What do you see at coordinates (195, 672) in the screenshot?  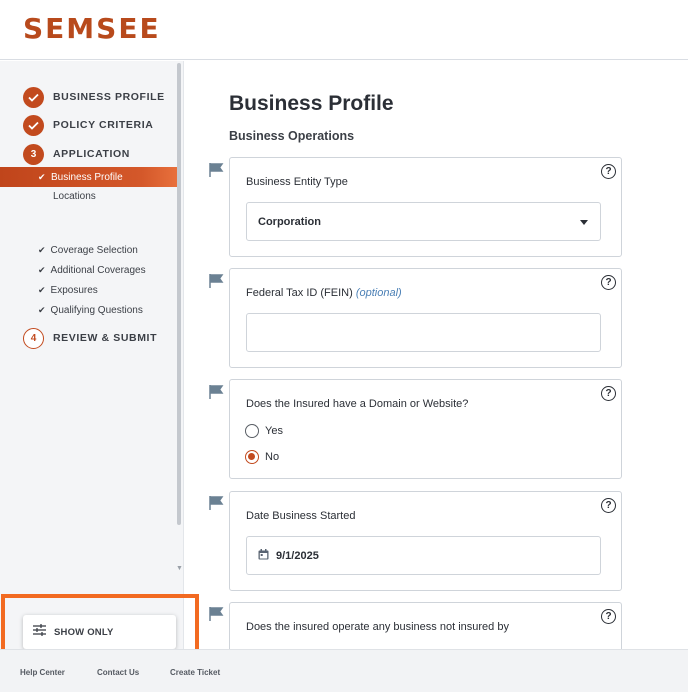 I see `footer-link-create-ticket: Create Ticket` at bounding box center [195, 672].